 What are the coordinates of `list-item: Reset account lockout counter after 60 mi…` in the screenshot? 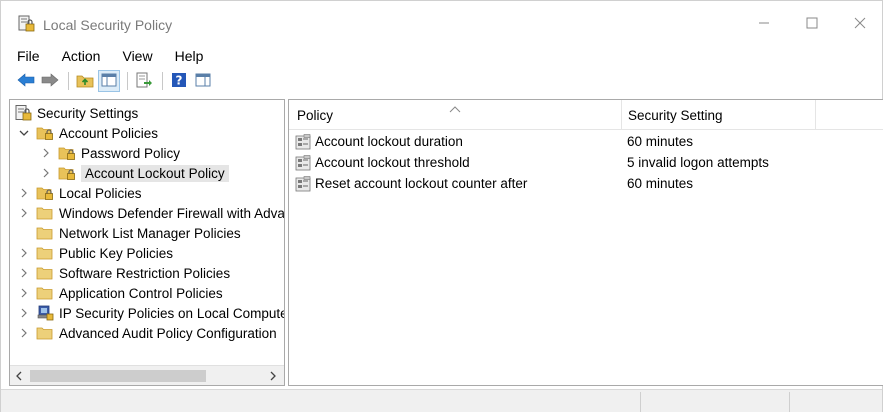 It's located at (586, 183).